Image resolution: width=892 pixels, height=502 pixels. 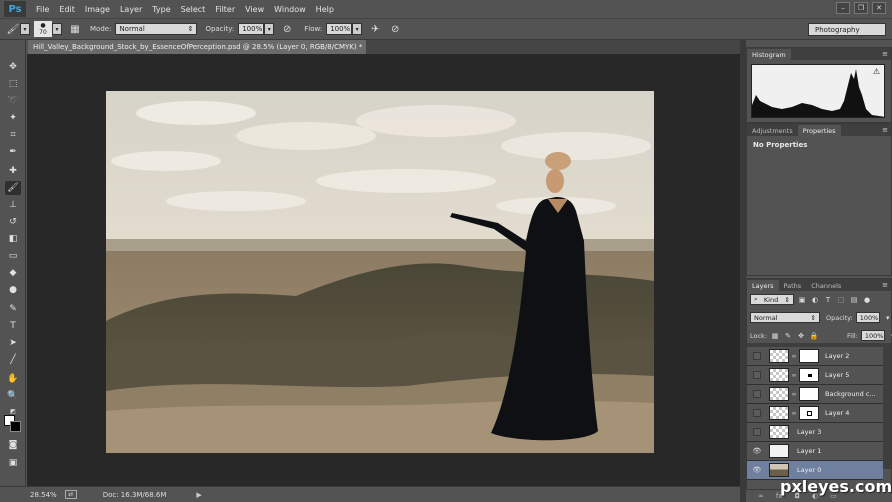 What do you see at coordinates (42, 9) in the screenshot?
I see `menu-file: File` at bounding box center [42, 9].